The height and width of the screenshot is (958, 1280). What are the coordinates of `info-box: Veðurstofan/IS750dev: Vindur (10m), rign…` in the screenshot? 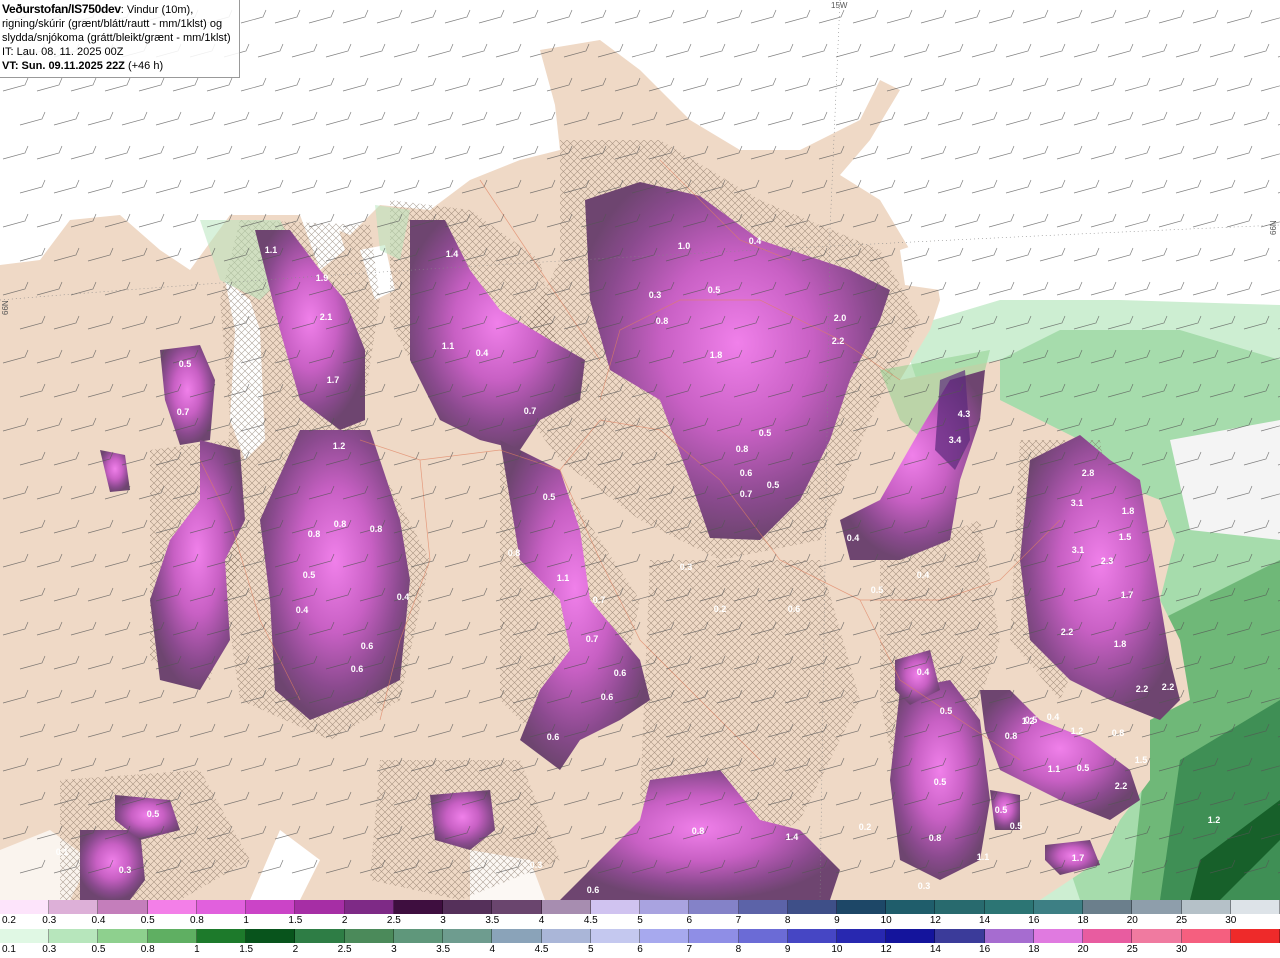 It's located at (120, 39).